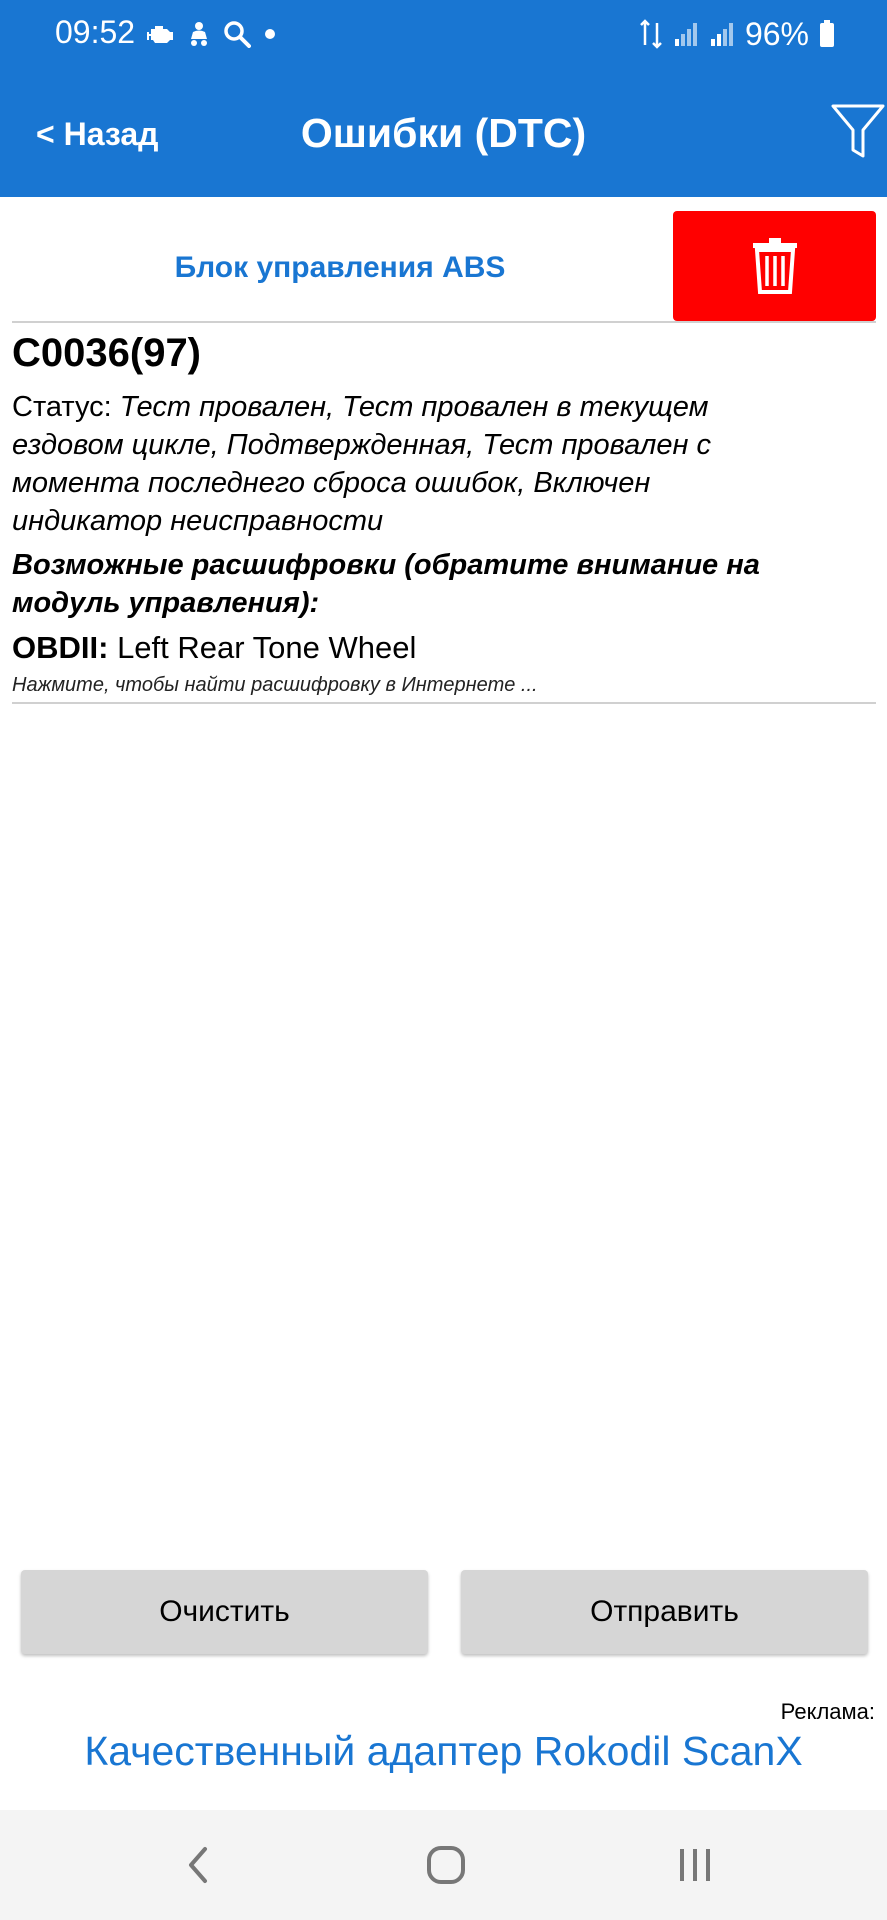 The width and height of the screenshot is (887, 1920). I want to click on page-title: Ошибки (DTC), so click(443, 133).